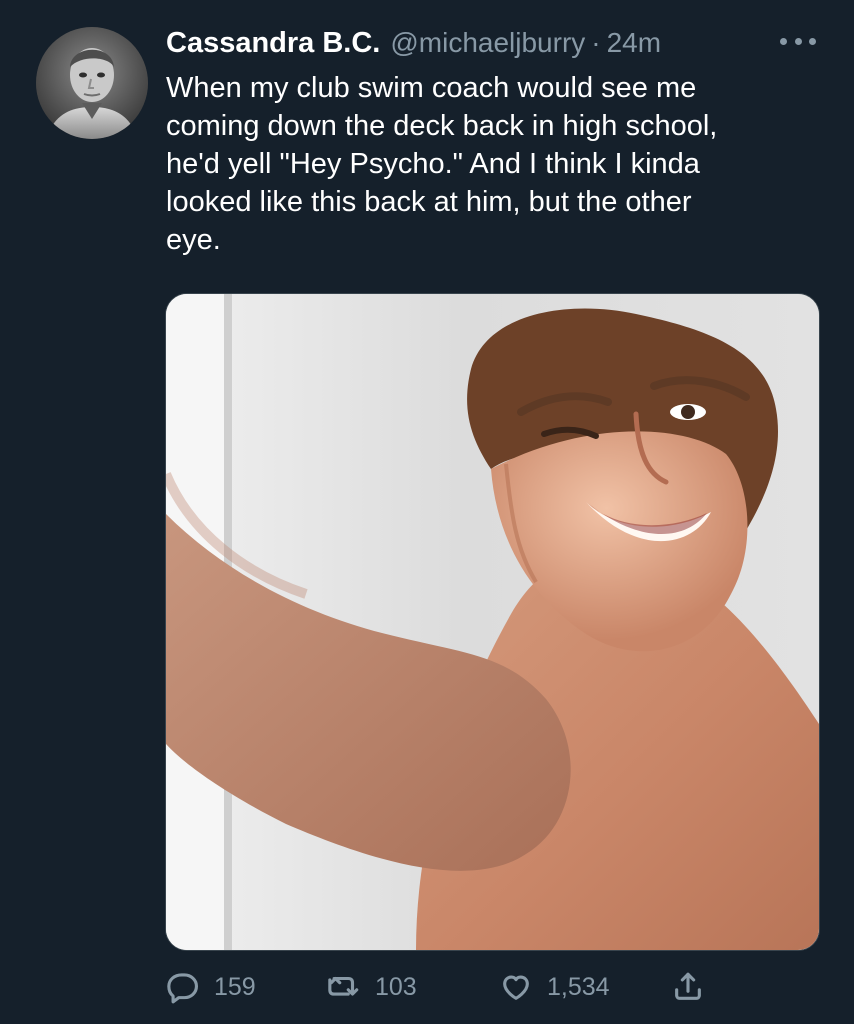 Image resolution: width=854 pixels, height=1024 pixels. I want to click on display-name: Cassandra B.C., so click(273, 43).